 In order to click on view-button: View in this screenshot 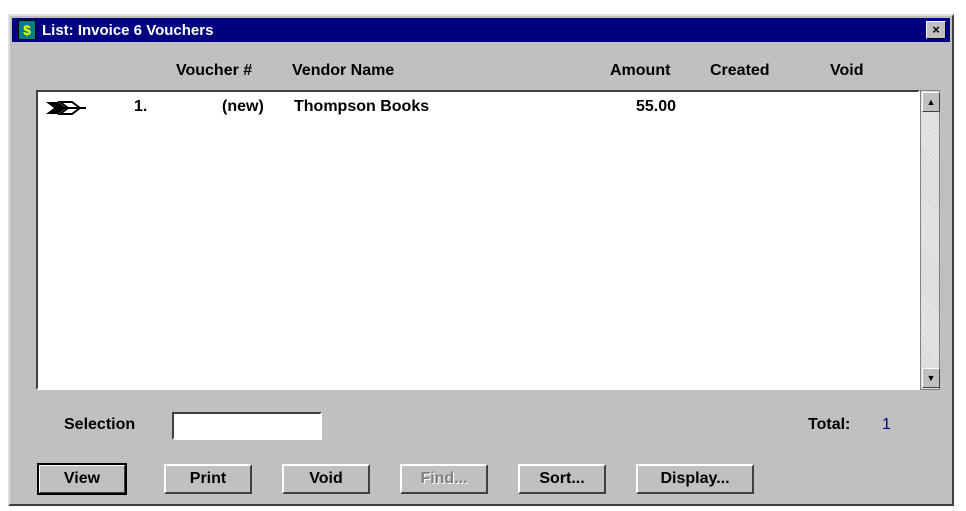, I will do `click(82, 479)`.